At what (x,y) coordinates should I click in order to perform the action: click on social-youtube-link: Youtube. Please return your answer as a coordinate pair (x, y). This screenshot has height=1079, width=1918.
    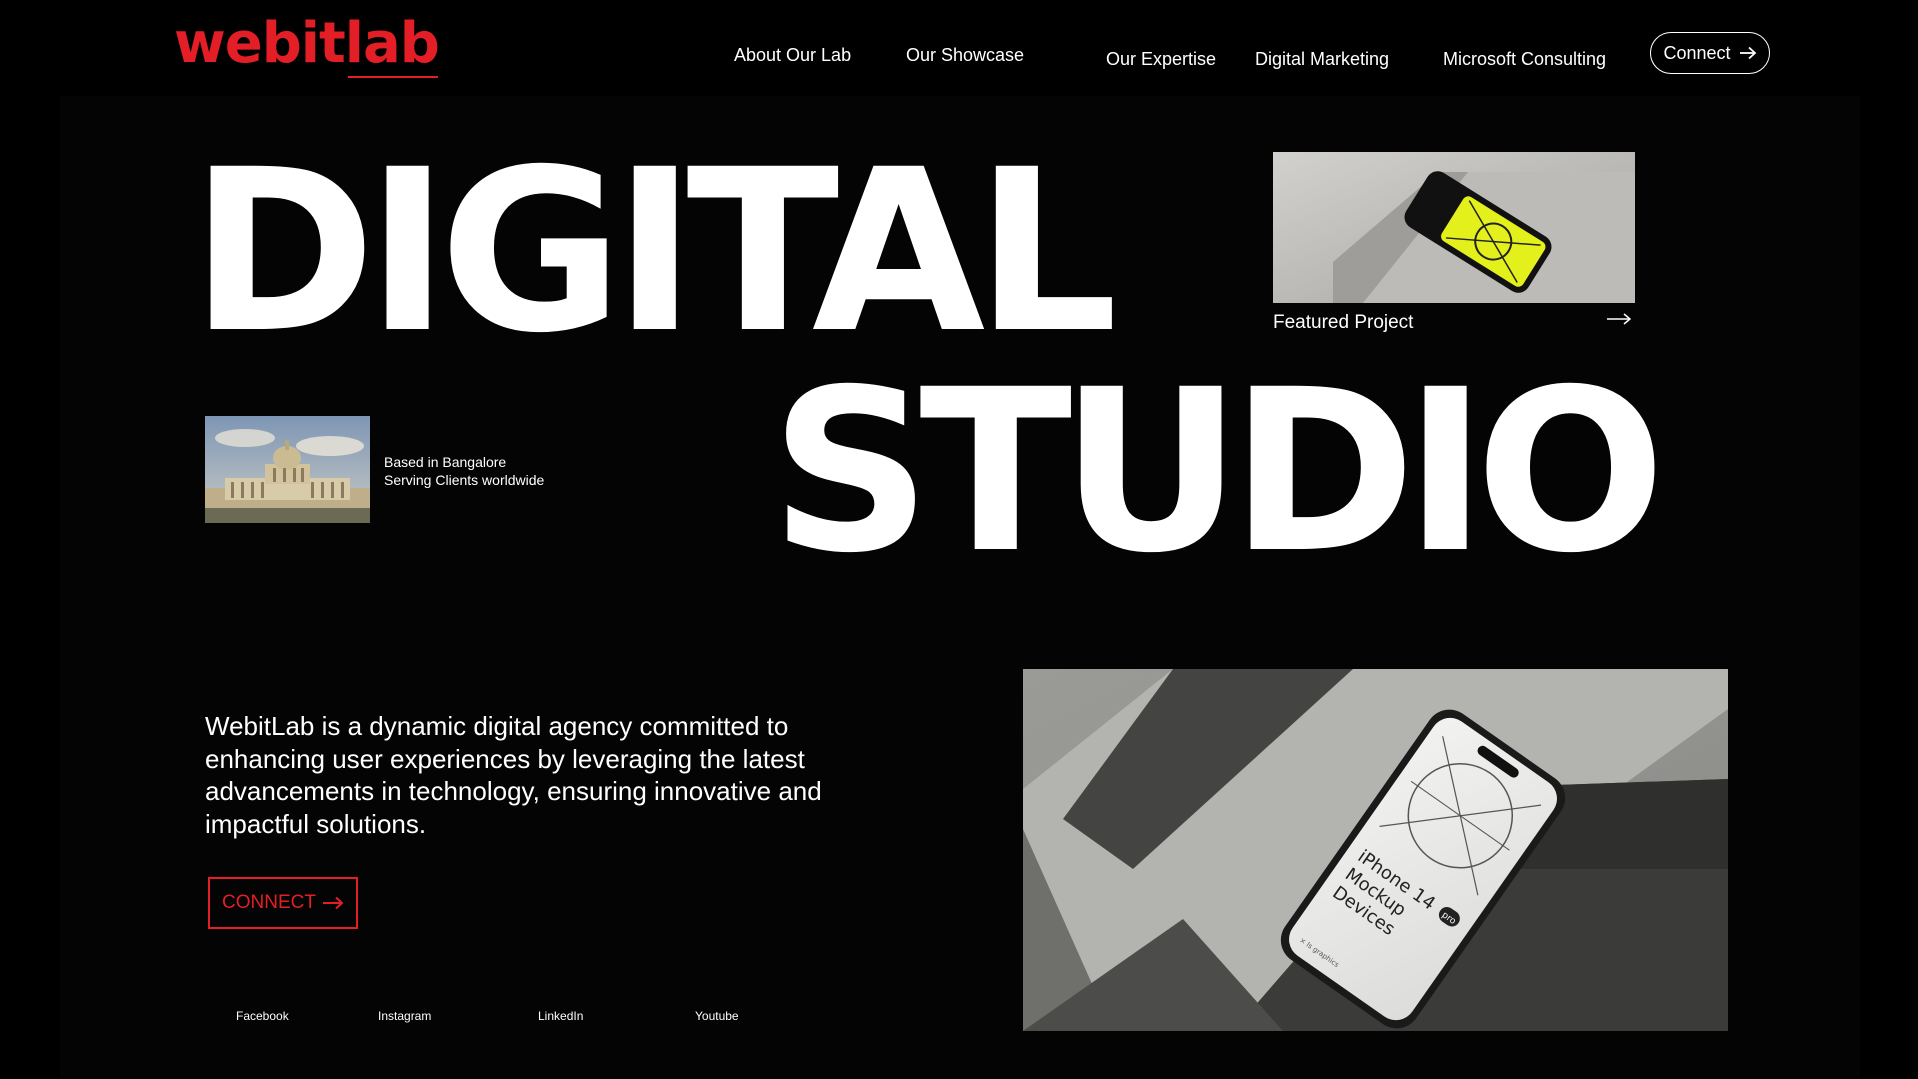
    Looking at the image, I should click on (717, 1016).